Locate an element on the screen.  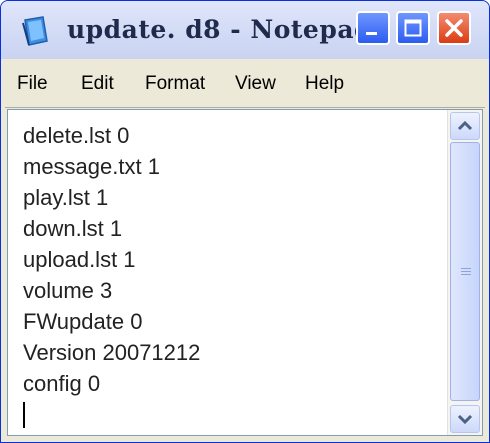
chevron-down-icon is located at coordinates (465, 419).